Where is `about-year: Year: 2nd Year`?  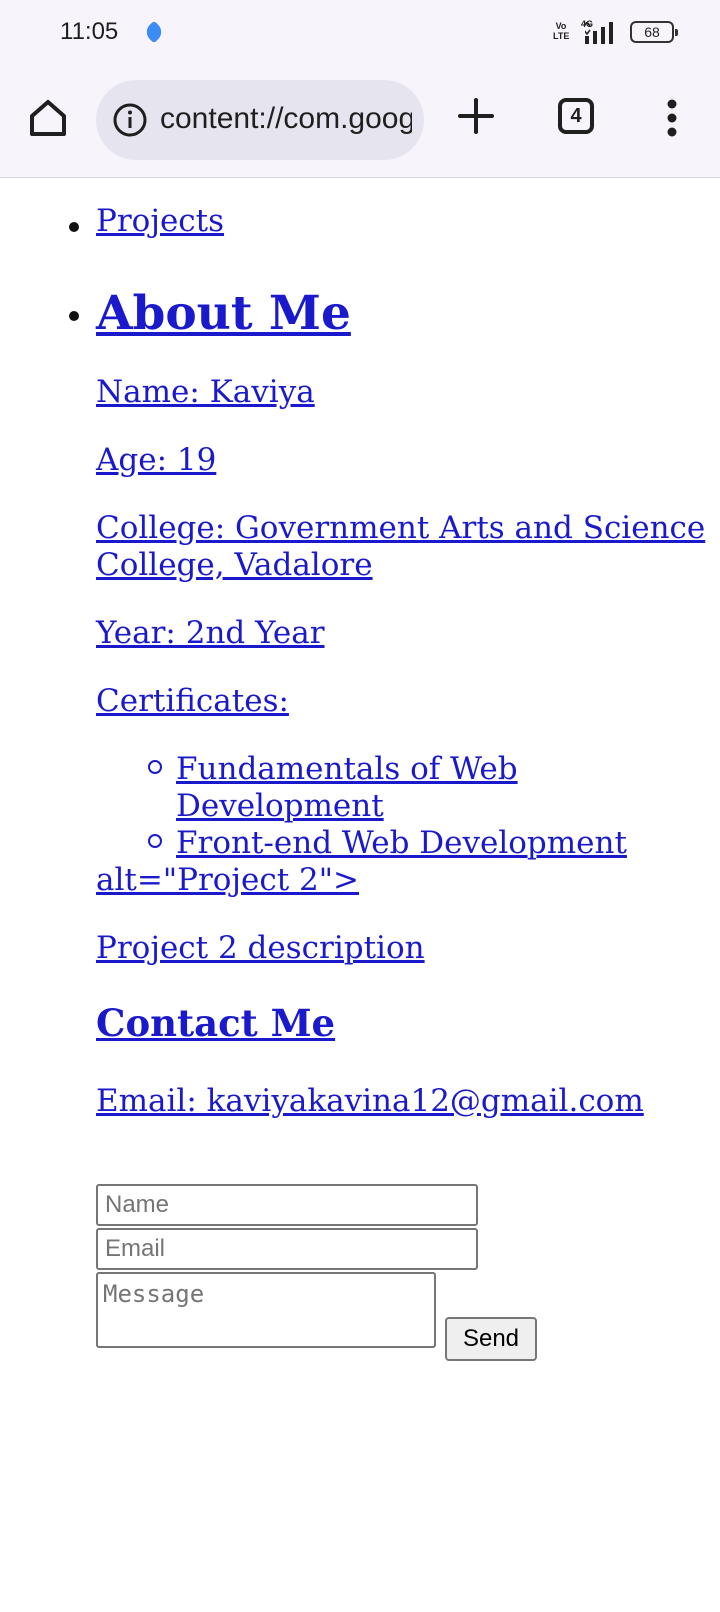
about-year: Year: 2nd Year is located at coordinates (210, 633).